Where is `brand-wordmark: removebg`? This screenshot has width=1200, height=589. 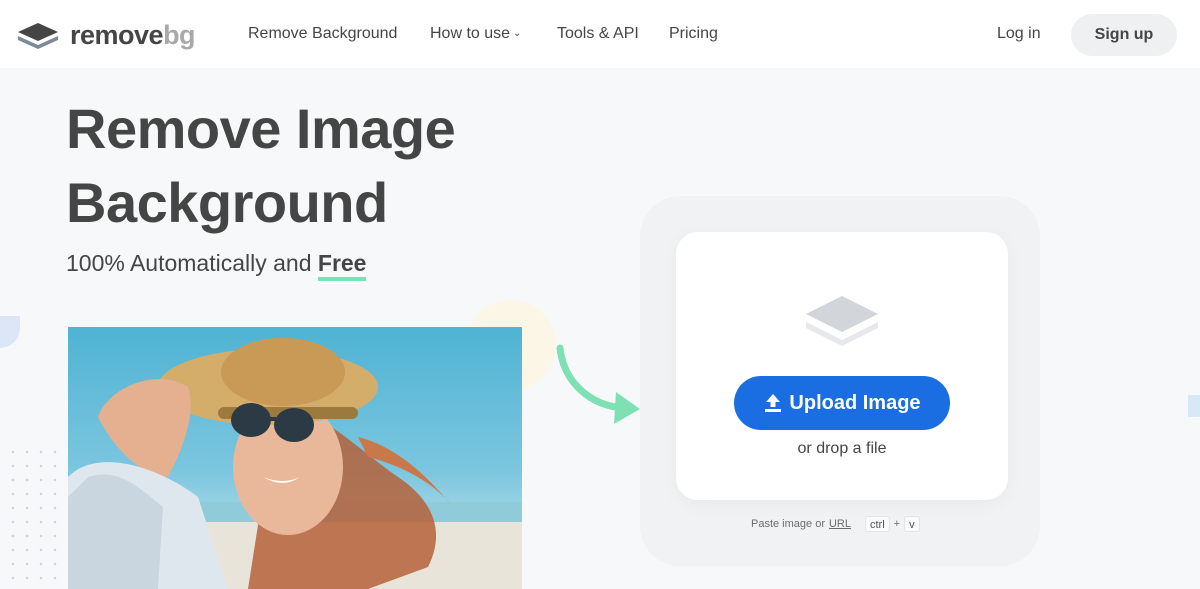
brand-wordmark: removebg is located at coordinates (133, 35).